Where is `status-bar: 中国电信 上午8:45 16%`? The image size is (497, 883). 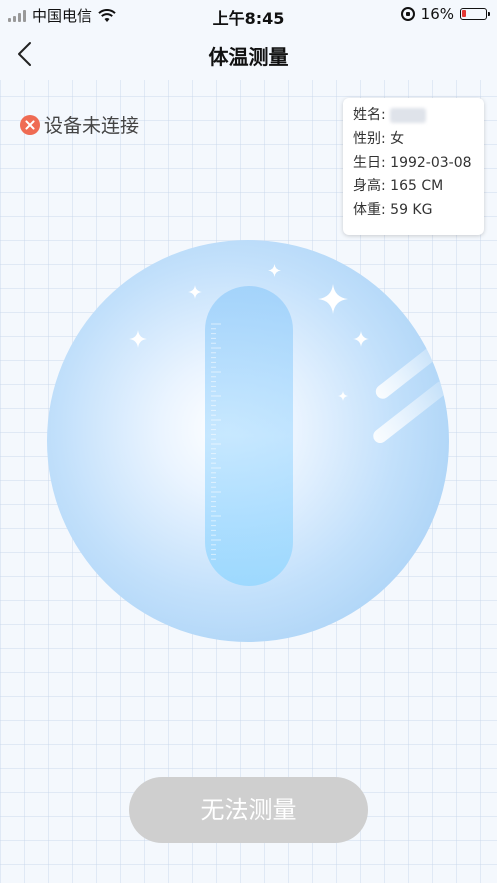 status-bar: 中国电信 上午8:45 16% is located at coordinates (248, 14).